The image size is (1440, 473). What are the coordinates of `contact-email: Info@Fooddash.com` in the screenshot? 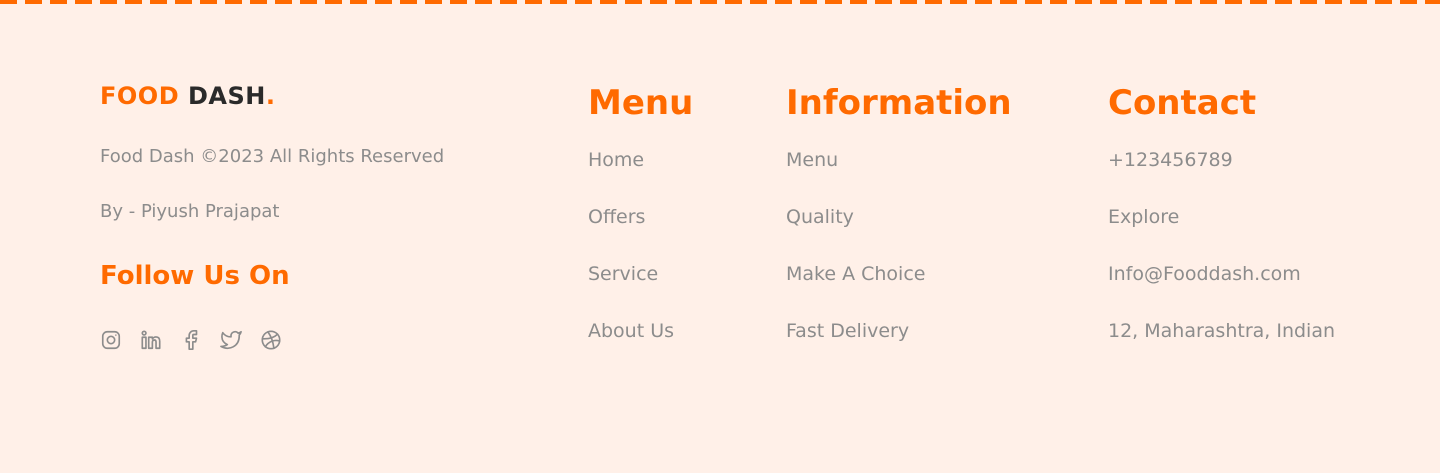 It's located at (1221, 290).